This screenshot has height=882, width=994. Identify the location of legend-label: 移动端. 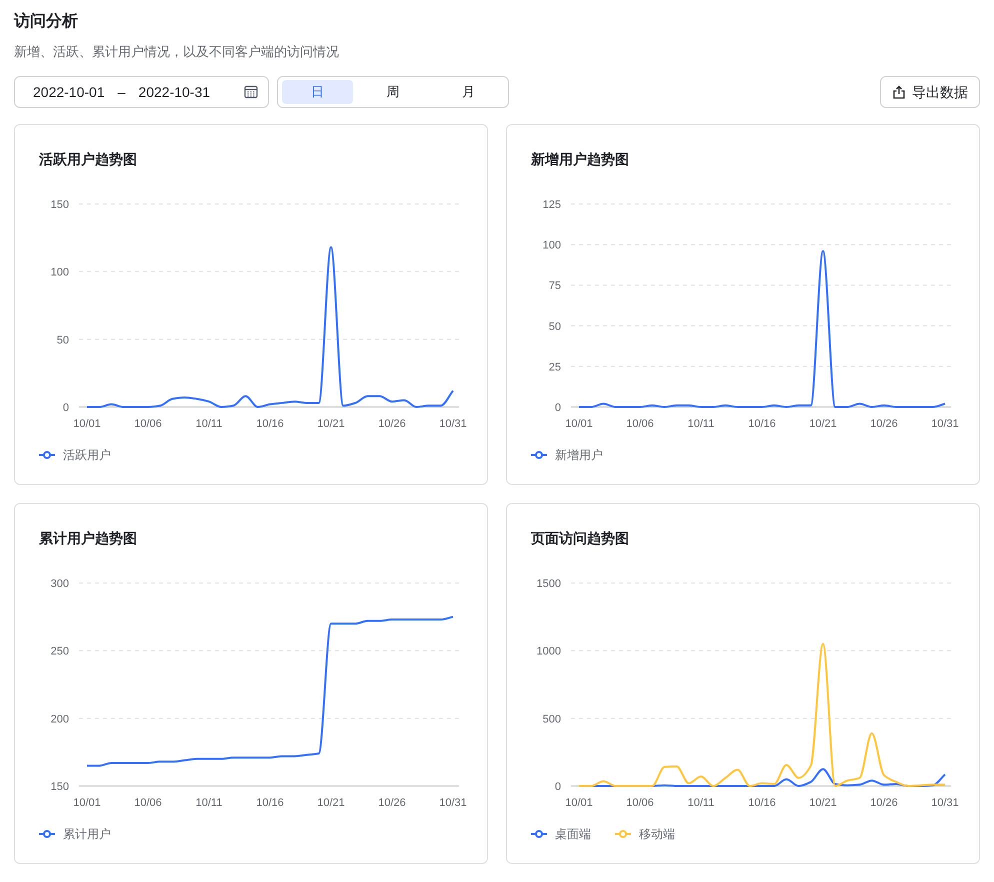
(657, 834).